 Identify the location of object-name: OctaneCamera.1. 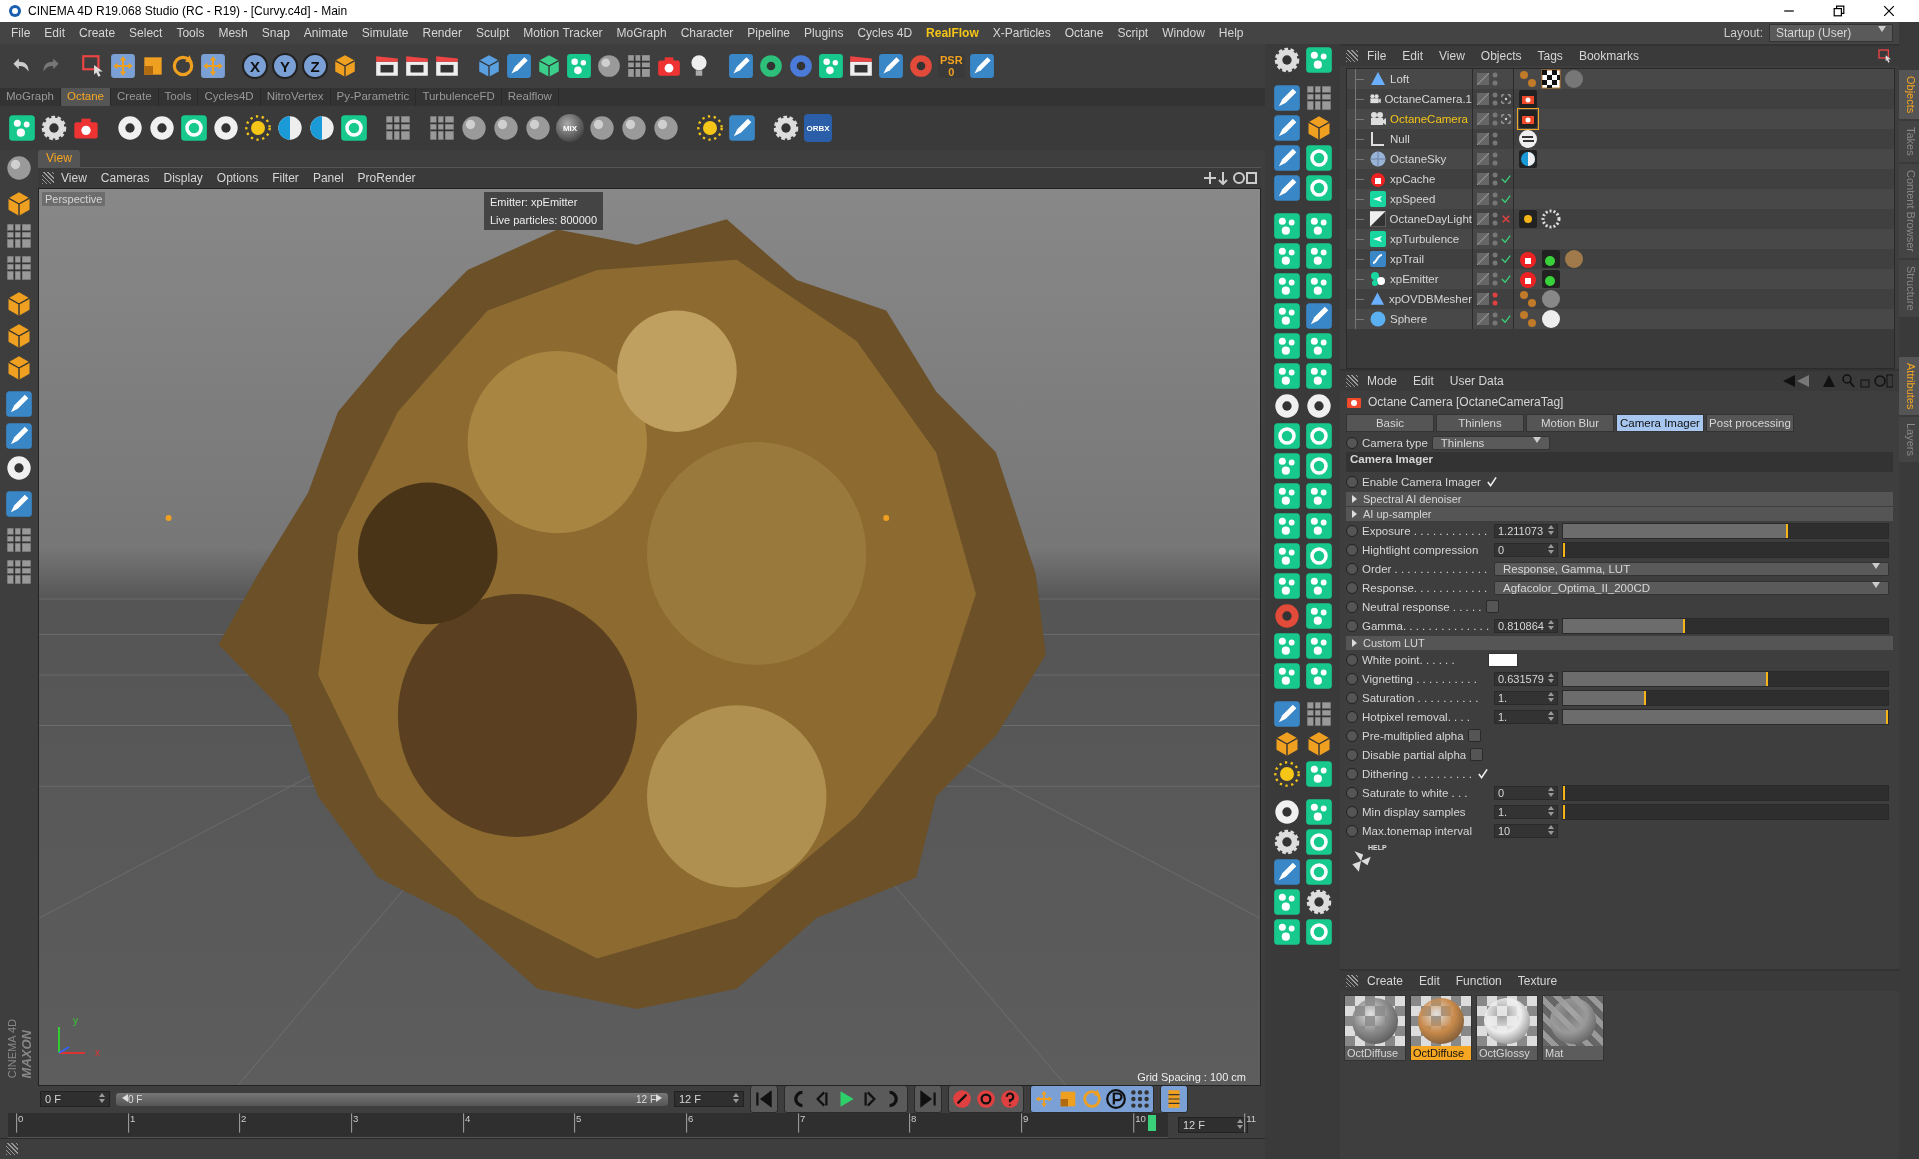
(1428, 99).